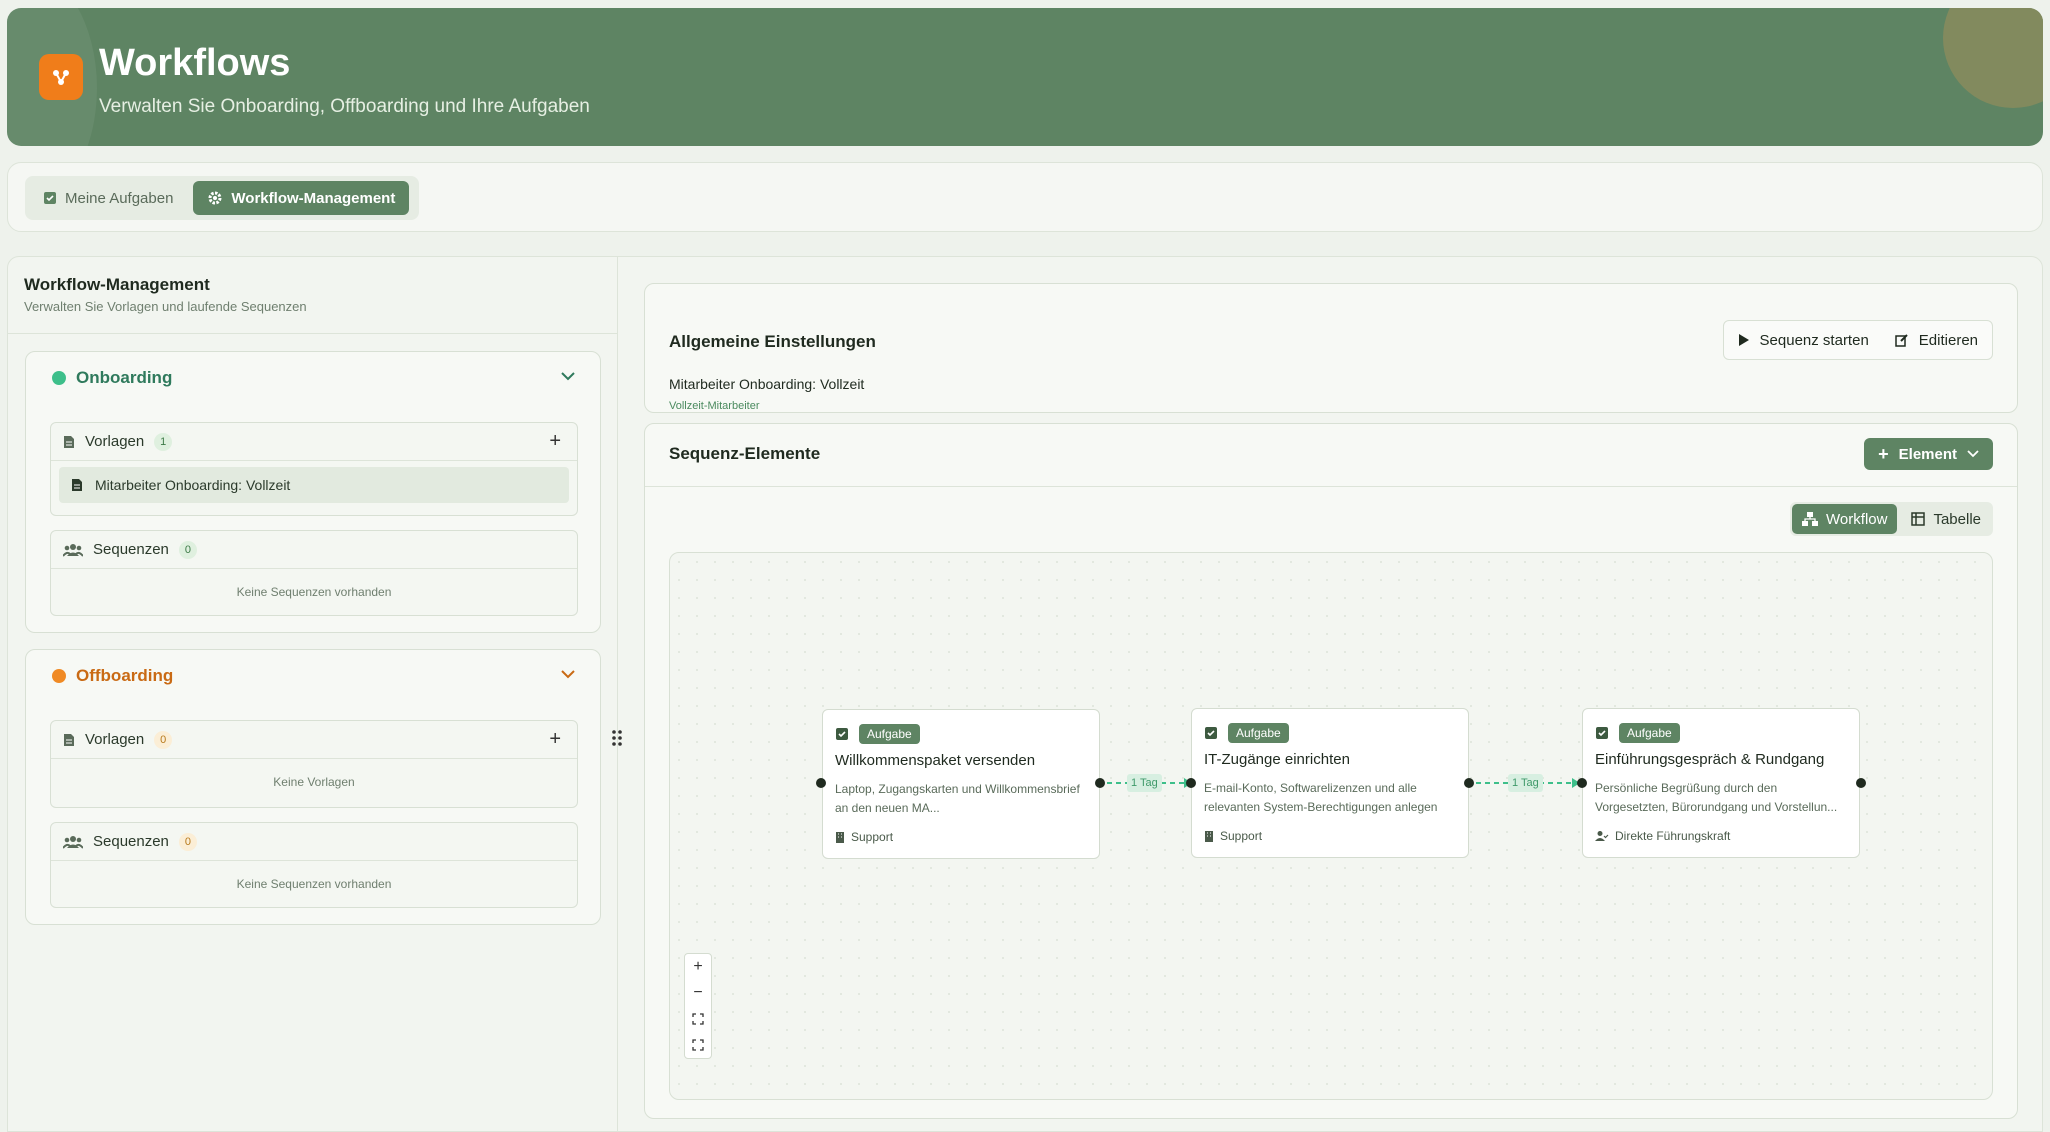 The height and width of the screenshot is (1132, 2050). What do you see at coordinates (872, 837) in the screenshot?
I see `node-role-label: Support` at bounding box center [872, 837].